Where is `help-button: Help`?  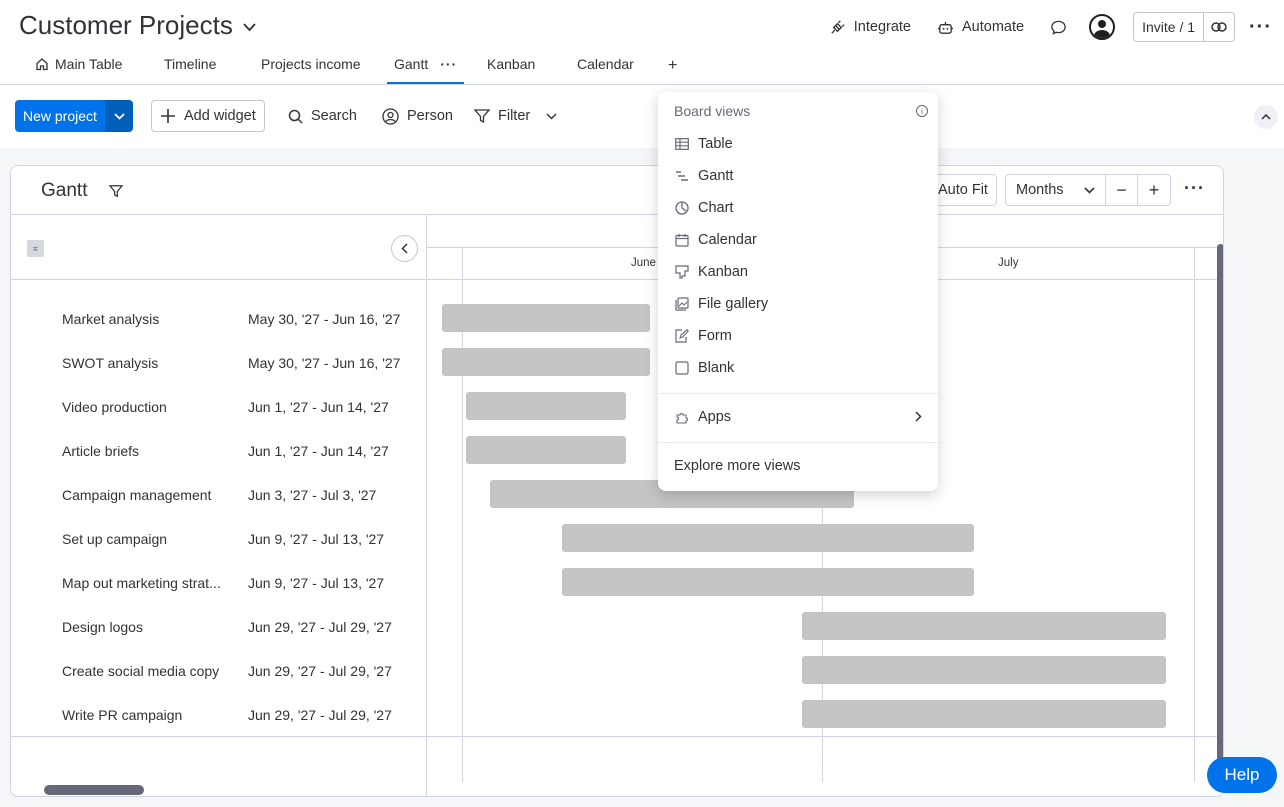
help-button: Help is located at coordinates (1242, 775).